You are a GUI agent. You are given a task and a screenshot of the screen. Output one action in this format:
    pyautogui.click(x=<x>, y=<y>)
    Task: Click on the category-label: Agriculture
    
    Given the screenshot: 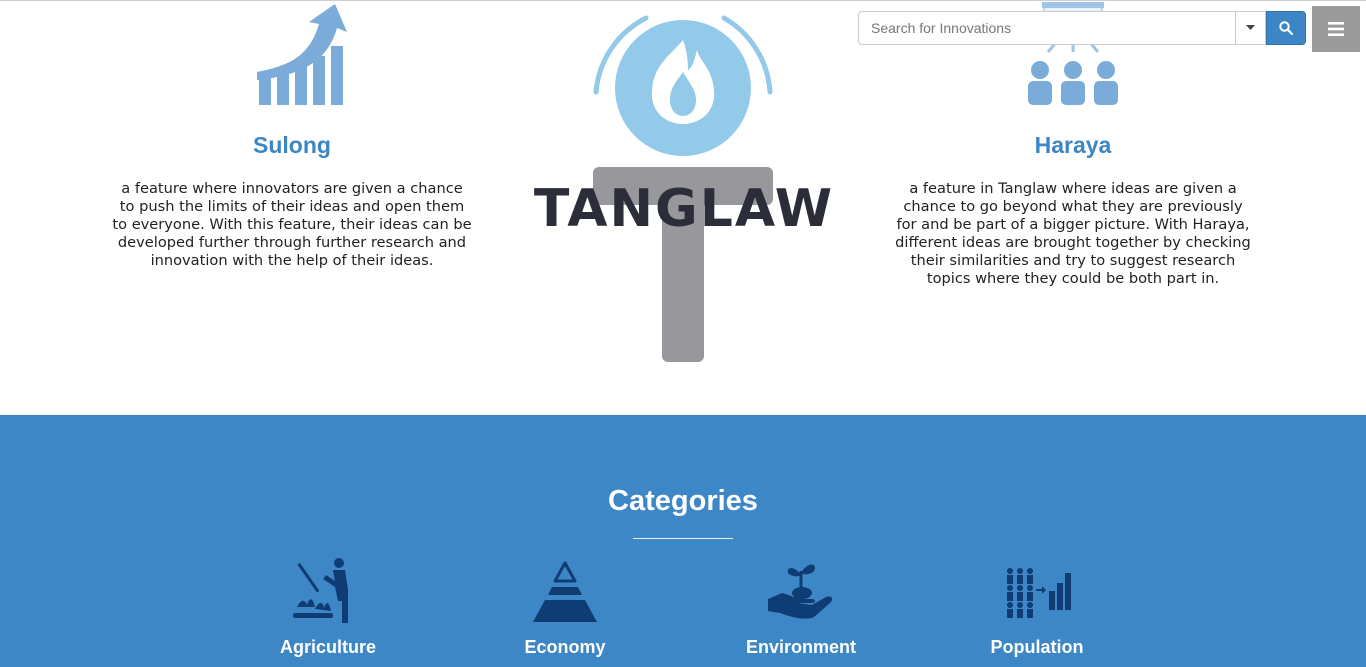 What is the action you would take?
    pyautogui.click(x=327, y=647)
    